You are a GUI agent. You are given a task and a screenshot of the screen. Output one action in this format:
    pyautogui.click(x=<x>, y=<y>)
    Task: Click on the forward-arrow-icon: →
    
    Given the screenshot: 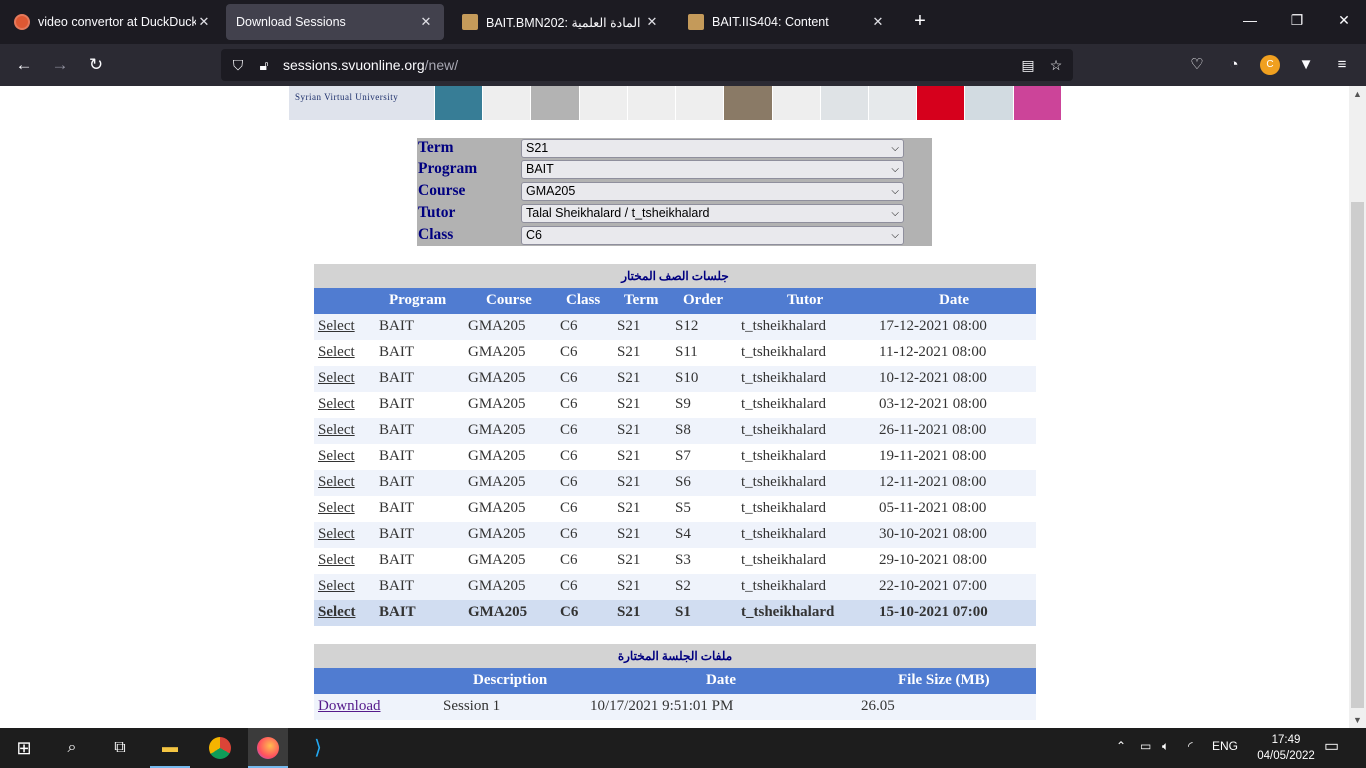 What is the action you would take?
    pyautogui.click(x=60, y=65)
    